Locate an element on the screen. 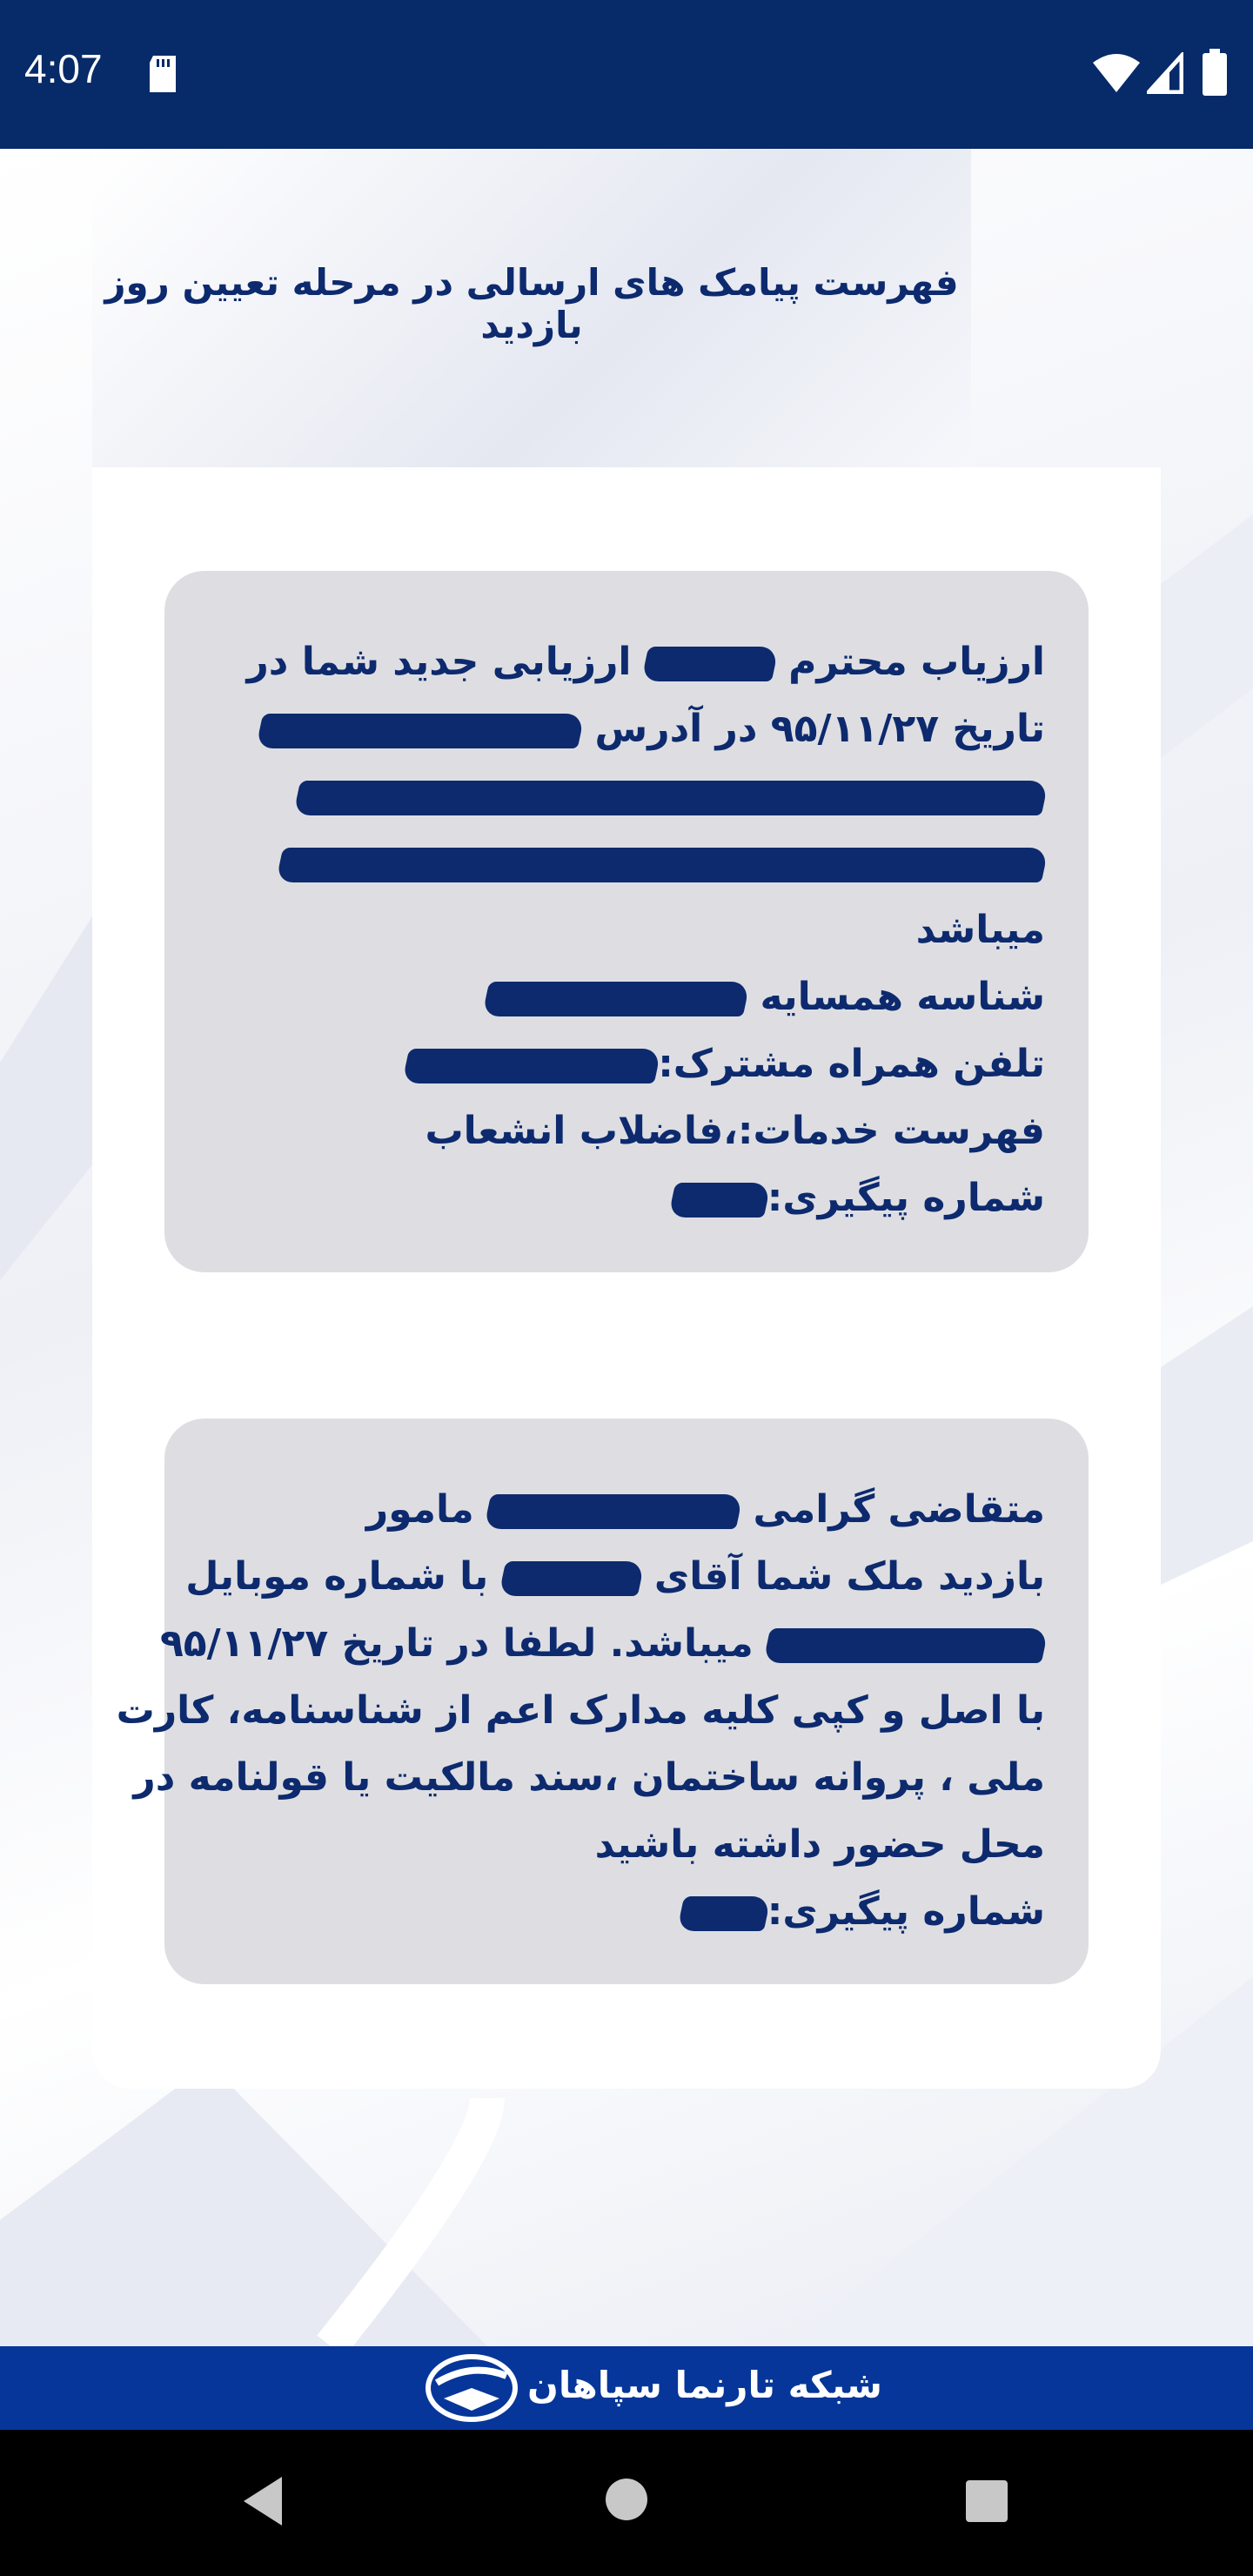 The height and width of the screenshot is (2576, 1253). message-line: بازدید ملک شما آقای با شماره موبایل is located at coordinates (615, 1577).